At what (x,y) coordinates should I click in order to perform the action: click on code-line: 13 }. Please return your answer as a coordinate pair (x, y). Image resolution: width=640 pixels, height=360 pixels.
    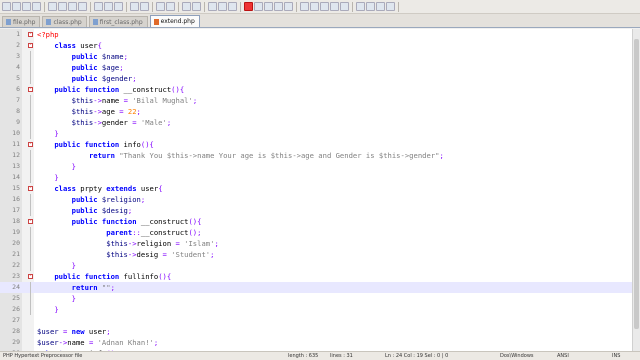
    Looking at the image, I should click on (316, 166).